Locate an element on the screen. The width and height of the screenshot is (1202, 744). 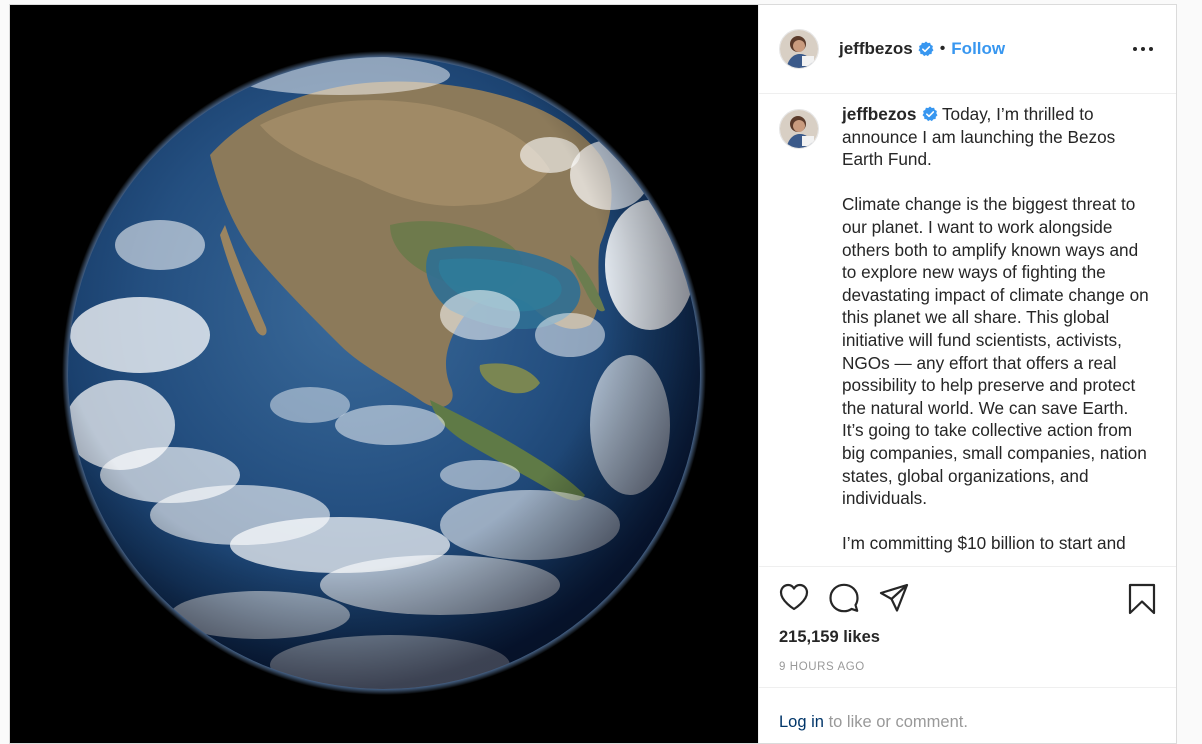
post-actions-section: 215,159 likes 9 HOURS AGO is located at coordinates (967, 626).